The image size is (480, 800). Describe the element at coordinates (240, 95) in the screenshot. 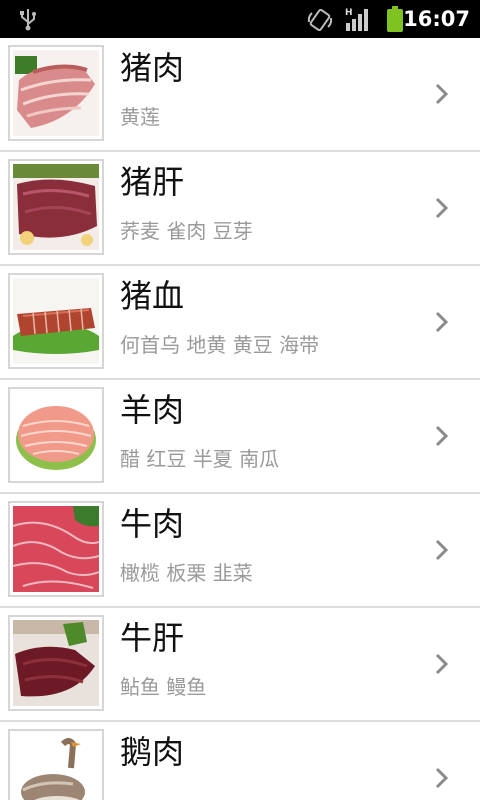

I see `list-item: 猪肉 黄莲` at that location.